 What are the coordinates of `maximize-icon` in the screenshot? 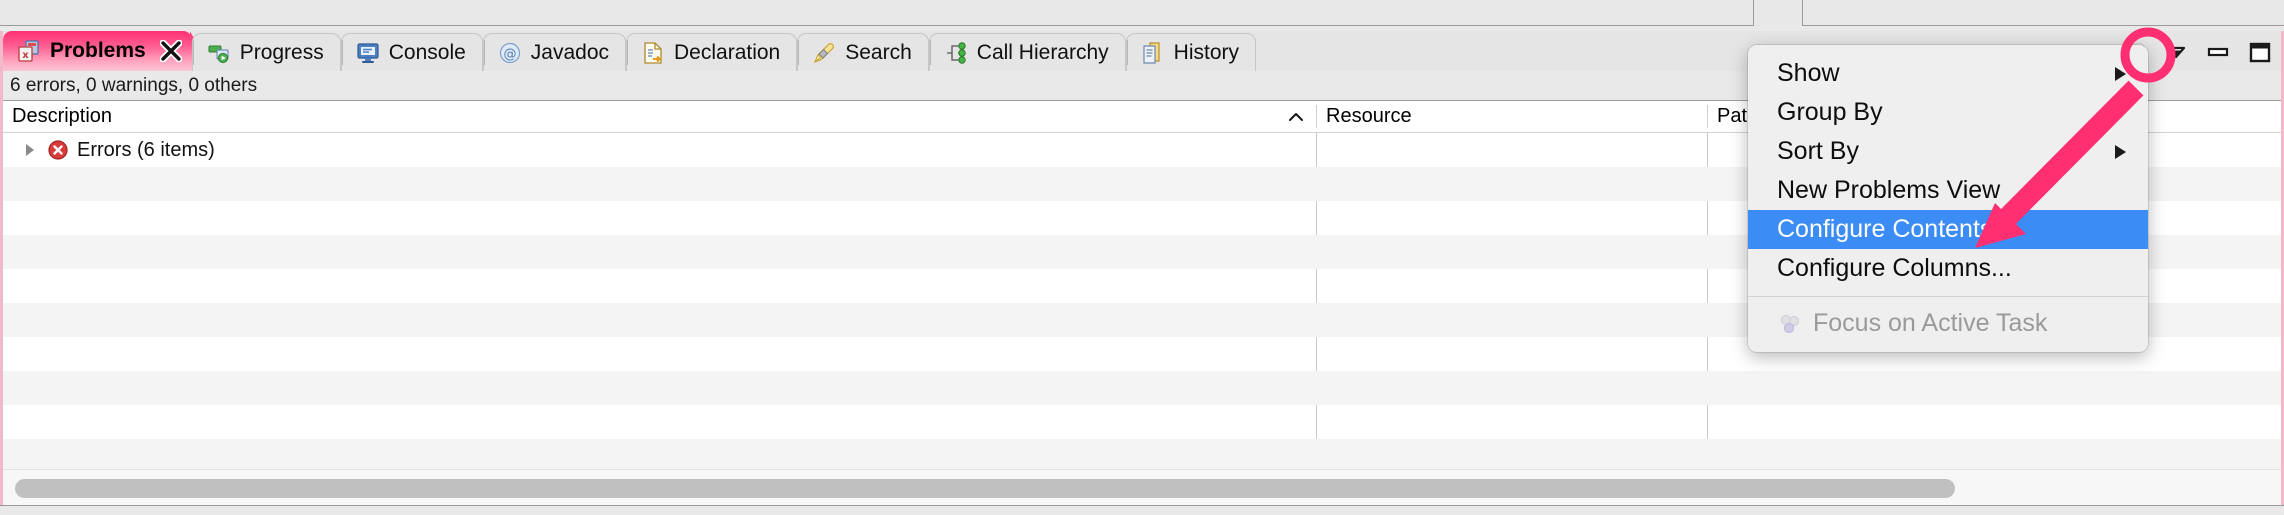 It's located at (2260, 52).